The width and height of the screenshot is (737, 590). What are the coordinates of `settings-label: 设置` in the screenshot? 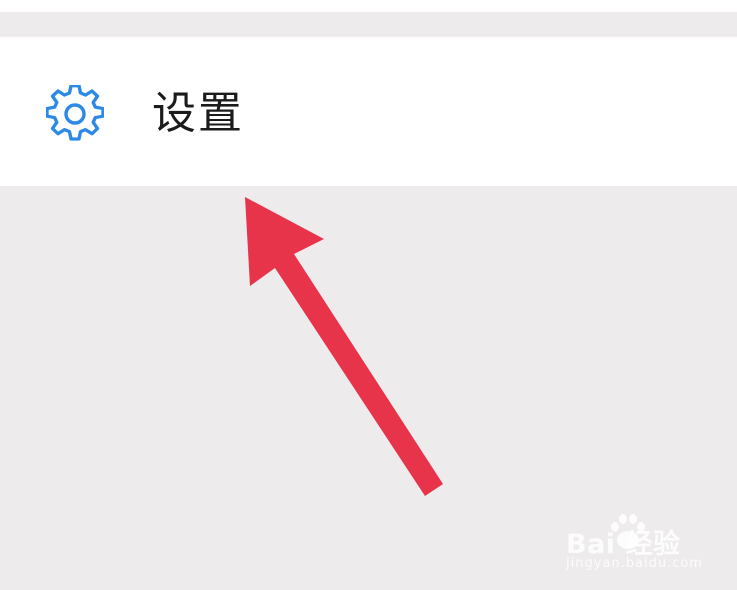 It's located at (198, 113).